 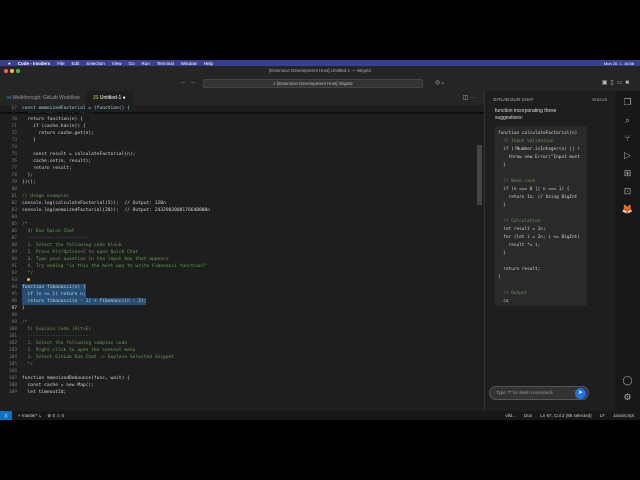 I want to click on code-line: 73 }, so click(x=242, y=140).